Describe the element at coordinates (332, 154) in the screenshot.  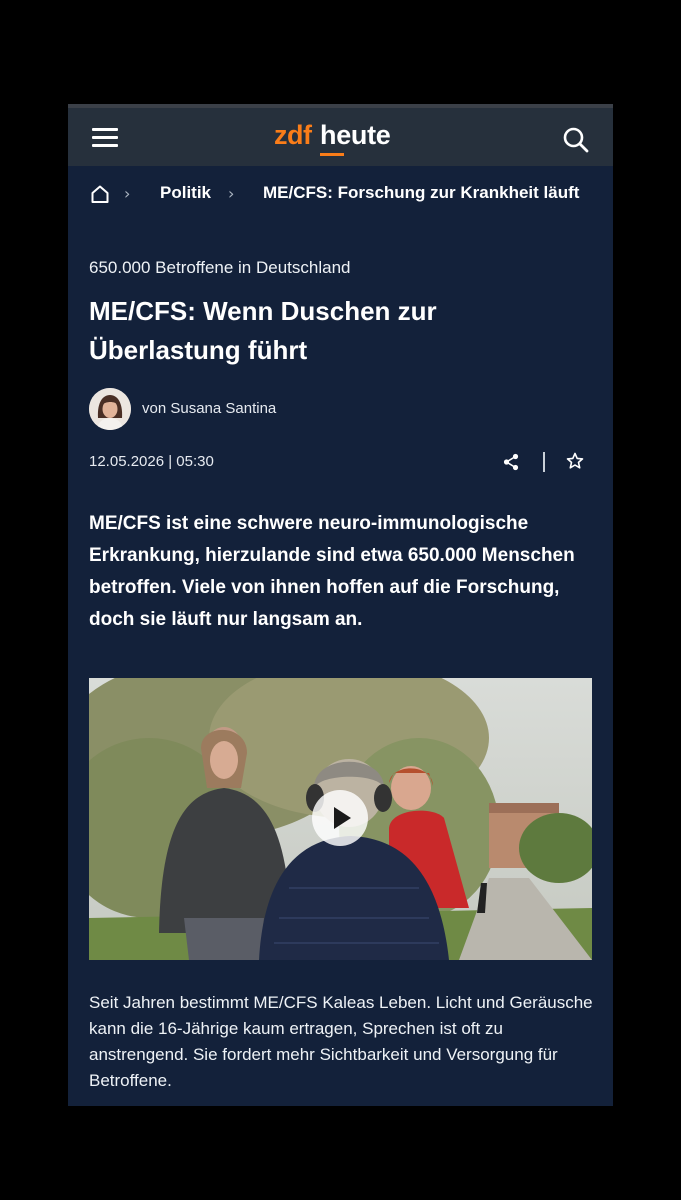
I see `logo-underline` at that location.